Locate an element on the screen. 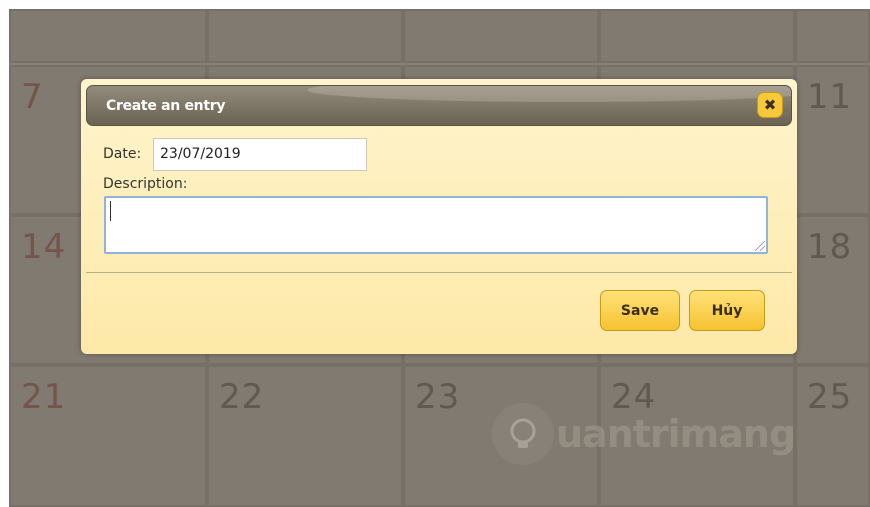 This screenshot has width=870, height=507. lightbulb-icon is located at coordinates (523, 434).